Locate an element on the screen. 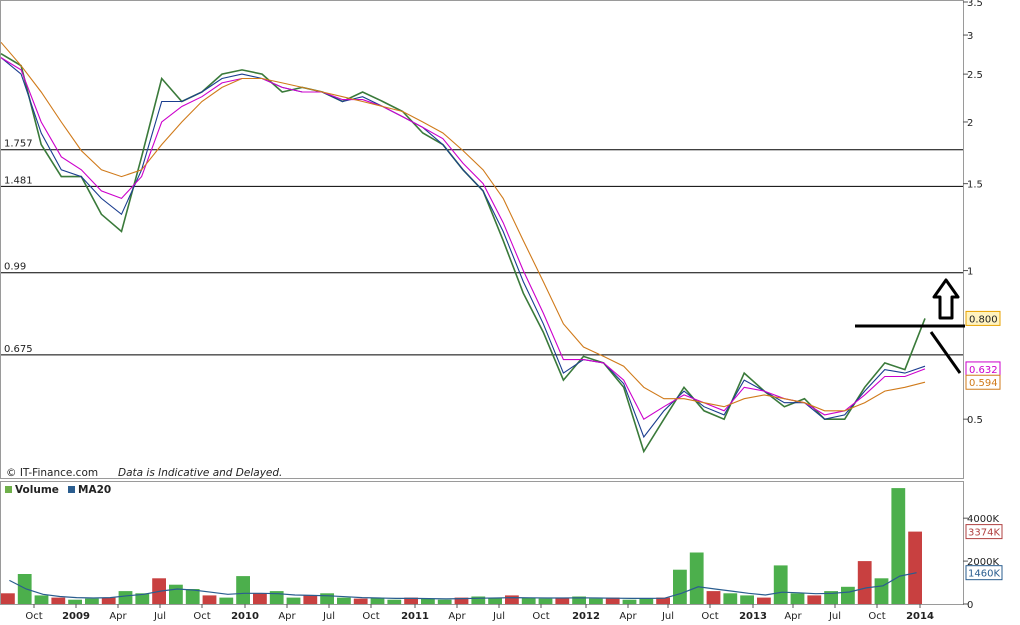  watermark-text: © IT-Finance.com is located at coordinates (52, 473).